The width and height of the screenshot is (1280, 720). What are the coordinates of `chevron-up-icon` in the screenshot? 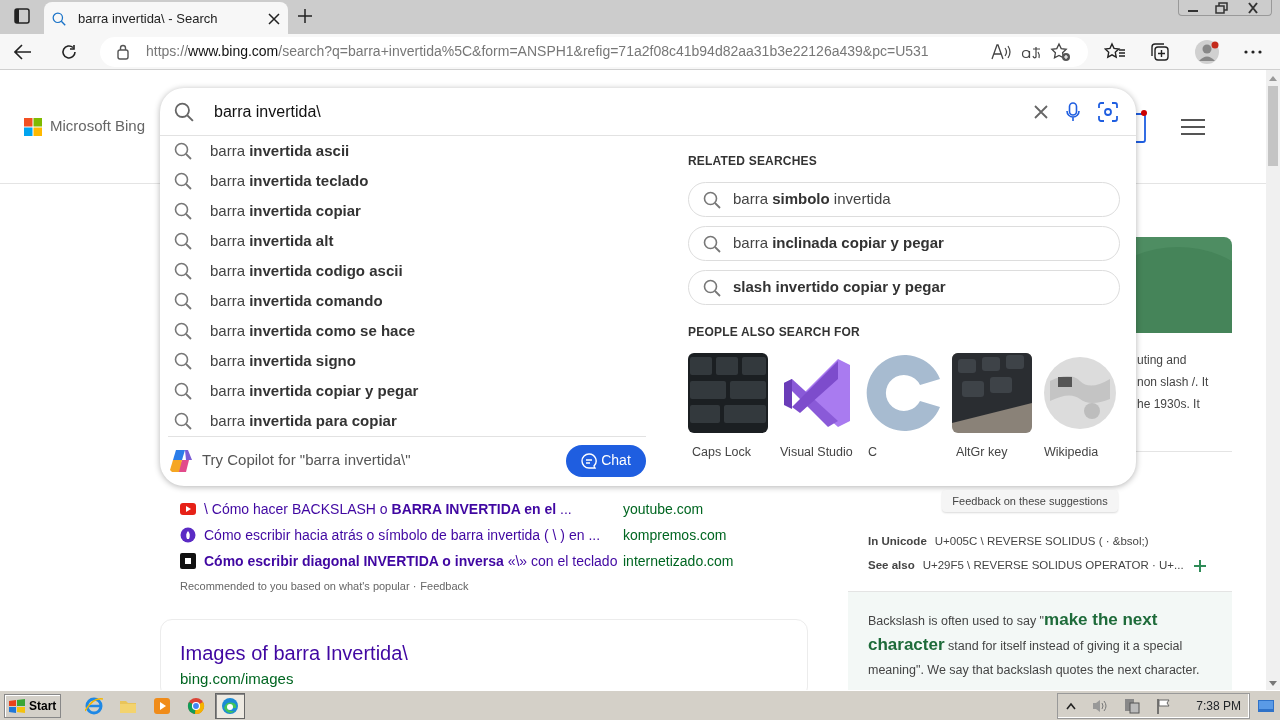 It's located at (1071, 705).